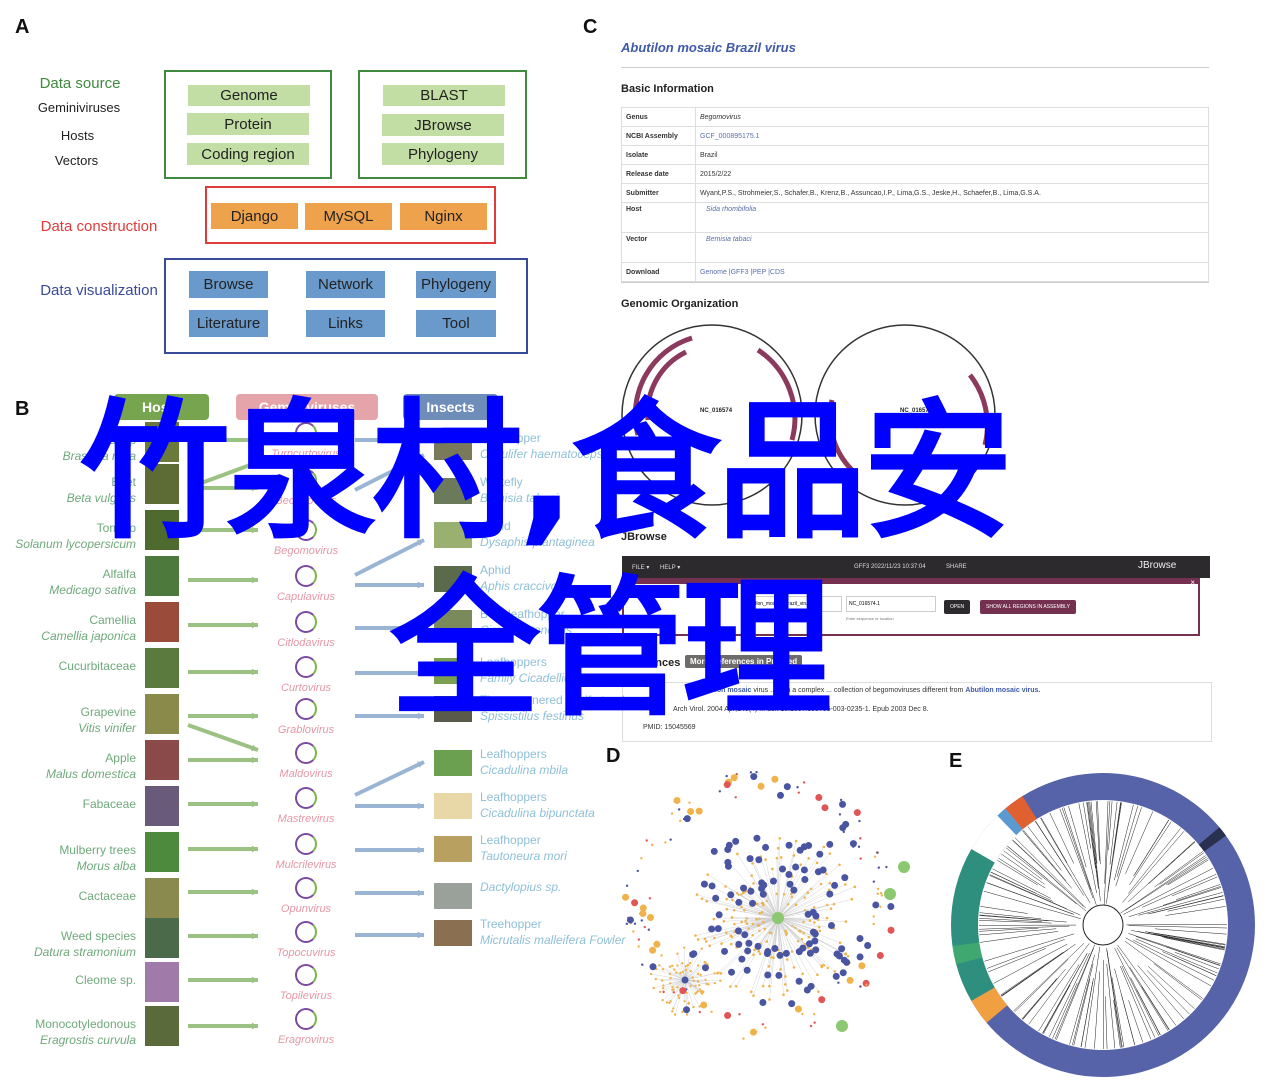 The height and width of the screenshot is (1091, 1269). What do you see at coordinates (1028, 607) in the screenshot?
I see `show-all-regions-button: SHOW ALL REGIONS IN ASSEMBLY` at bounding box center [1028, 607].